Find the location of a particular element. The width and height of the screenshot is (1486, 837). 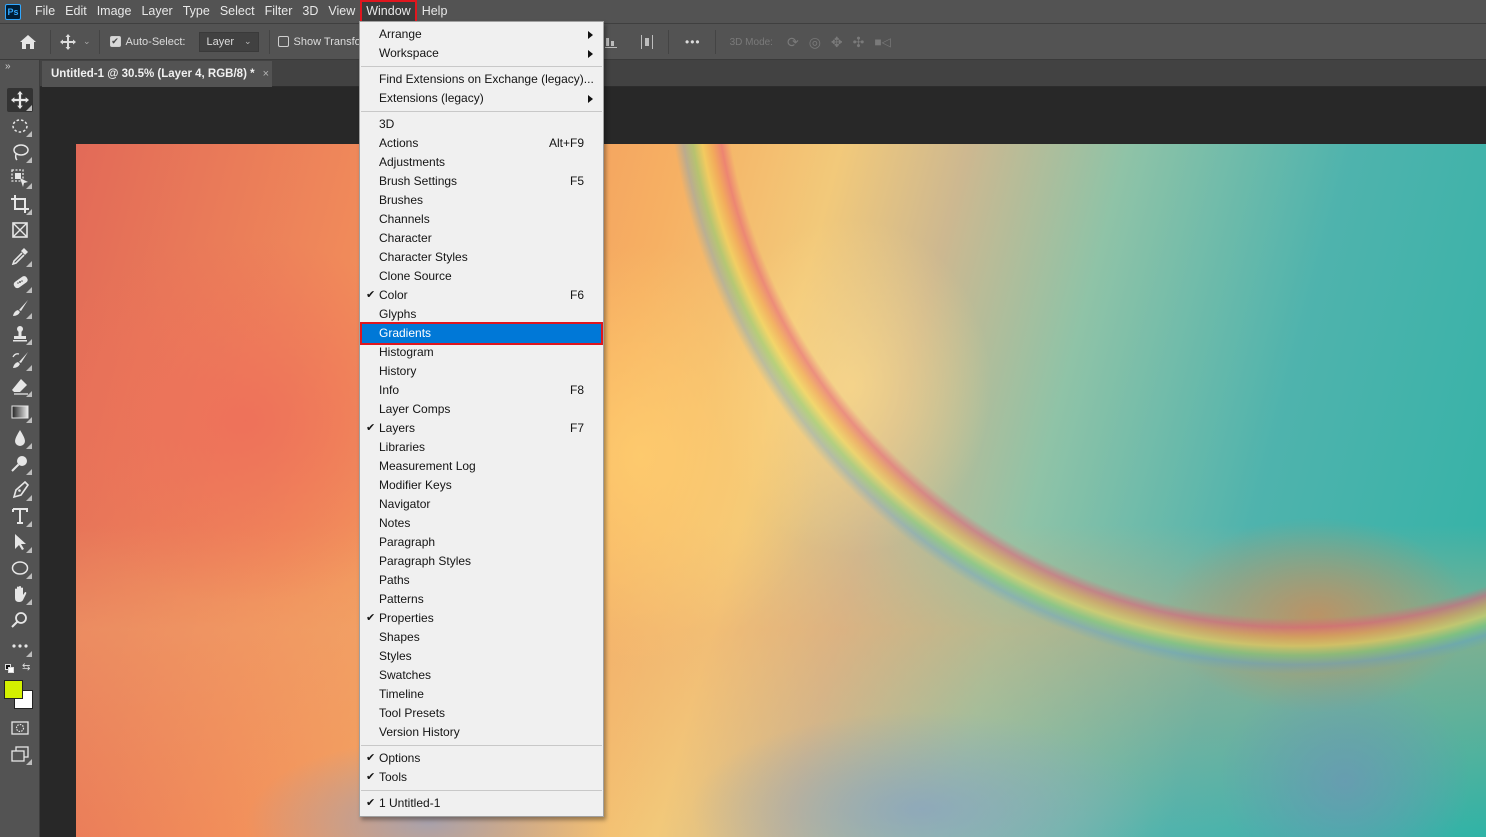

dodge-tool is located at coordinates (20, 464).